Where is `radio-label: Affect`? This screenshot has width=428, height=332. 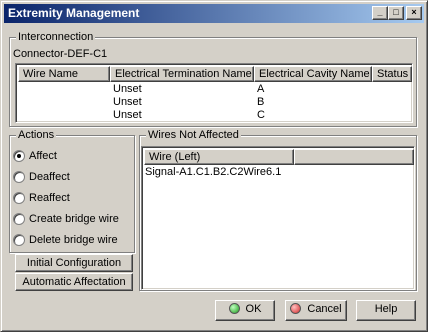 radio-label: Affect is located at coordinates (43, 156).